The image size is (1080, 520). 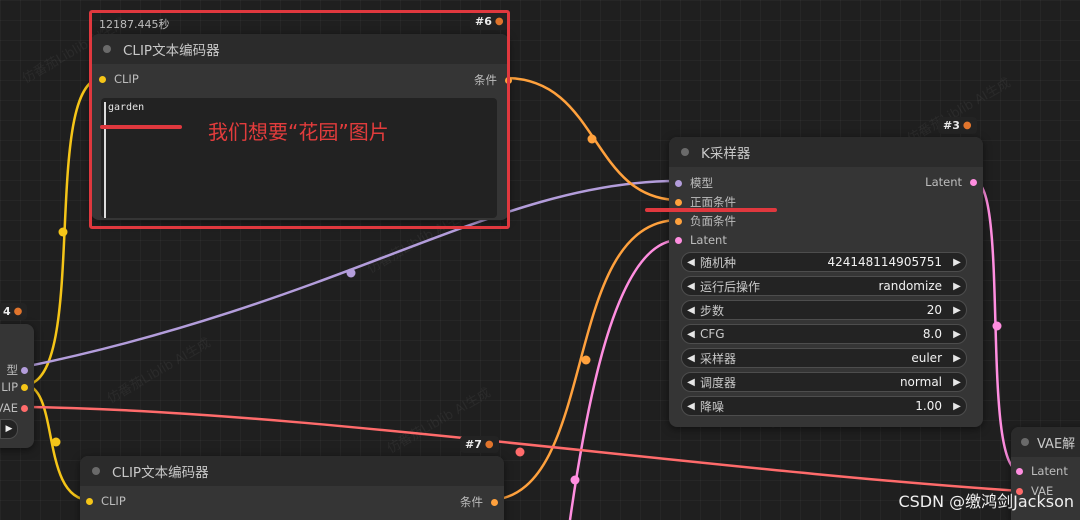 I want to click on output-port-model: 型, so click(x=17, y=370).